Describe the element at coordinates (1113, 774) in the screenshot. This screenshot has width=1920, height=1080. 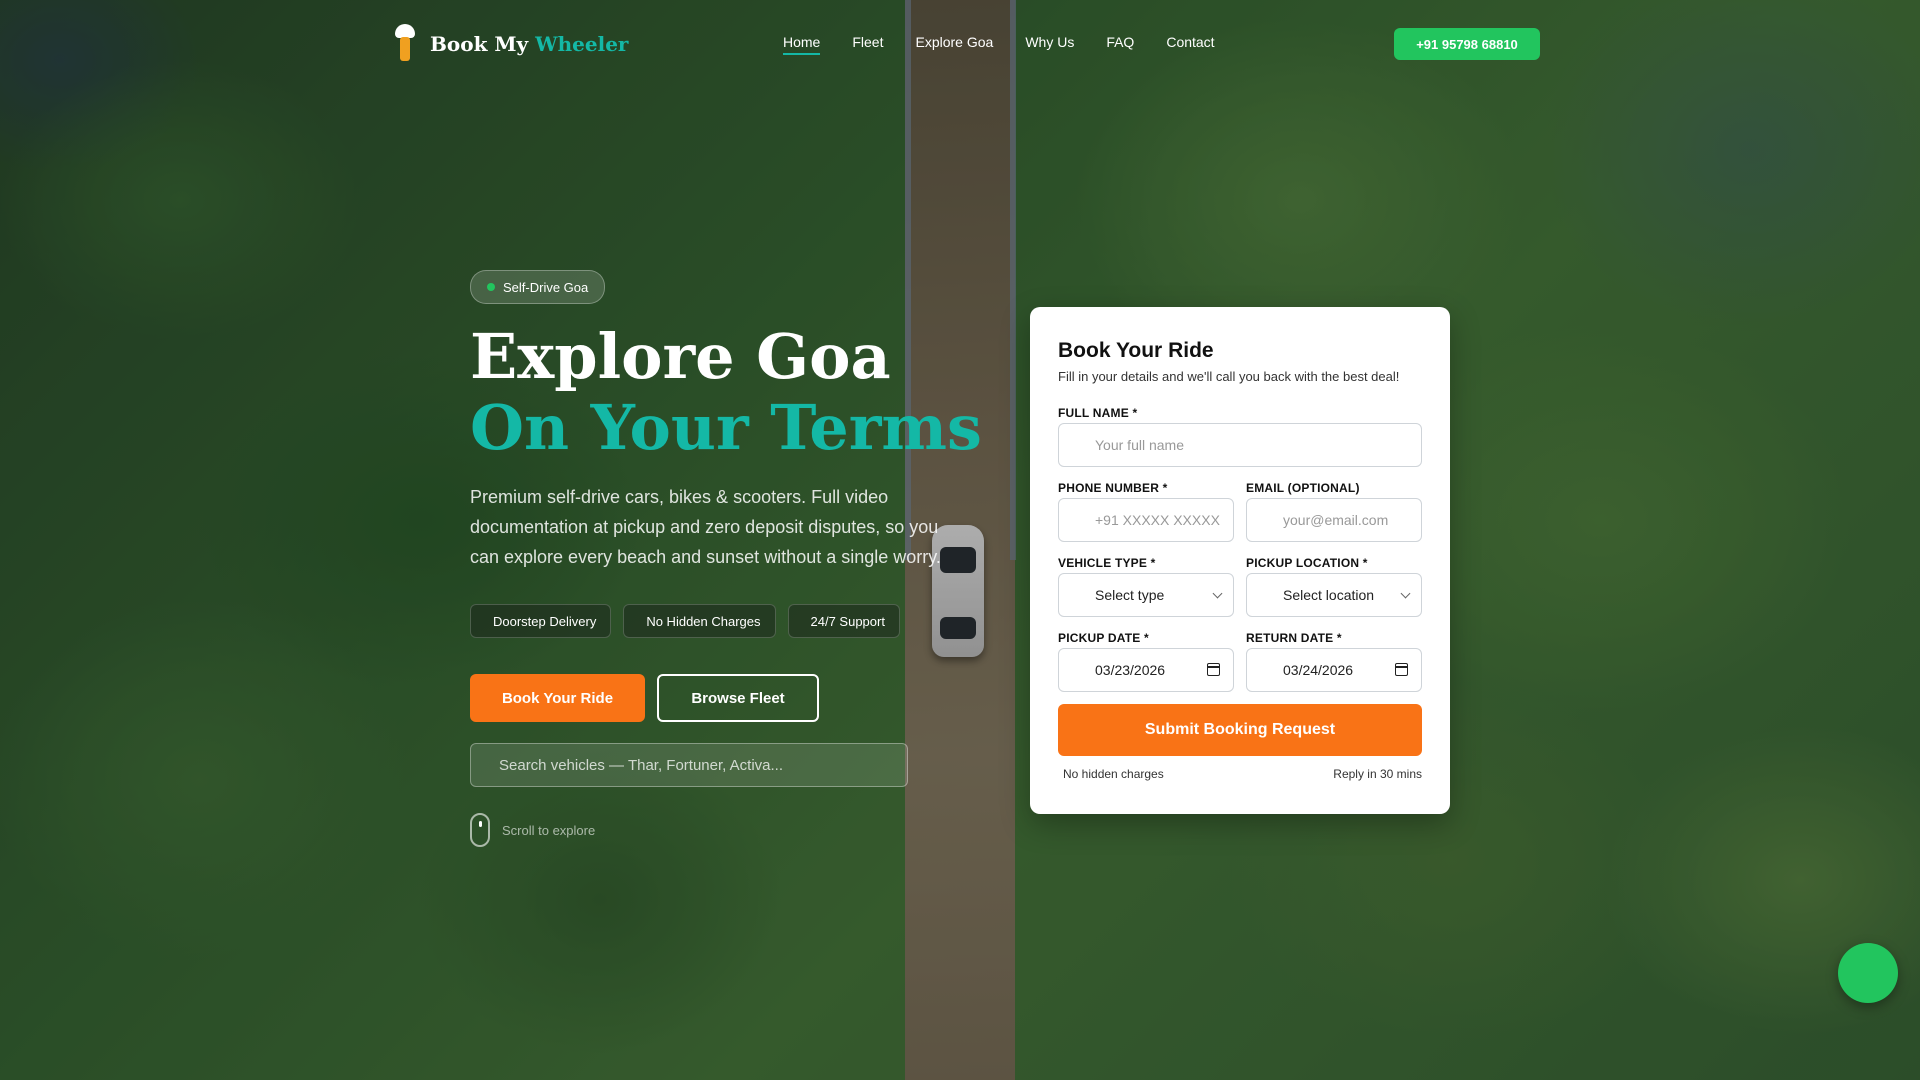
I see `no-hidden-charges-note: No hidden charges` at that location.